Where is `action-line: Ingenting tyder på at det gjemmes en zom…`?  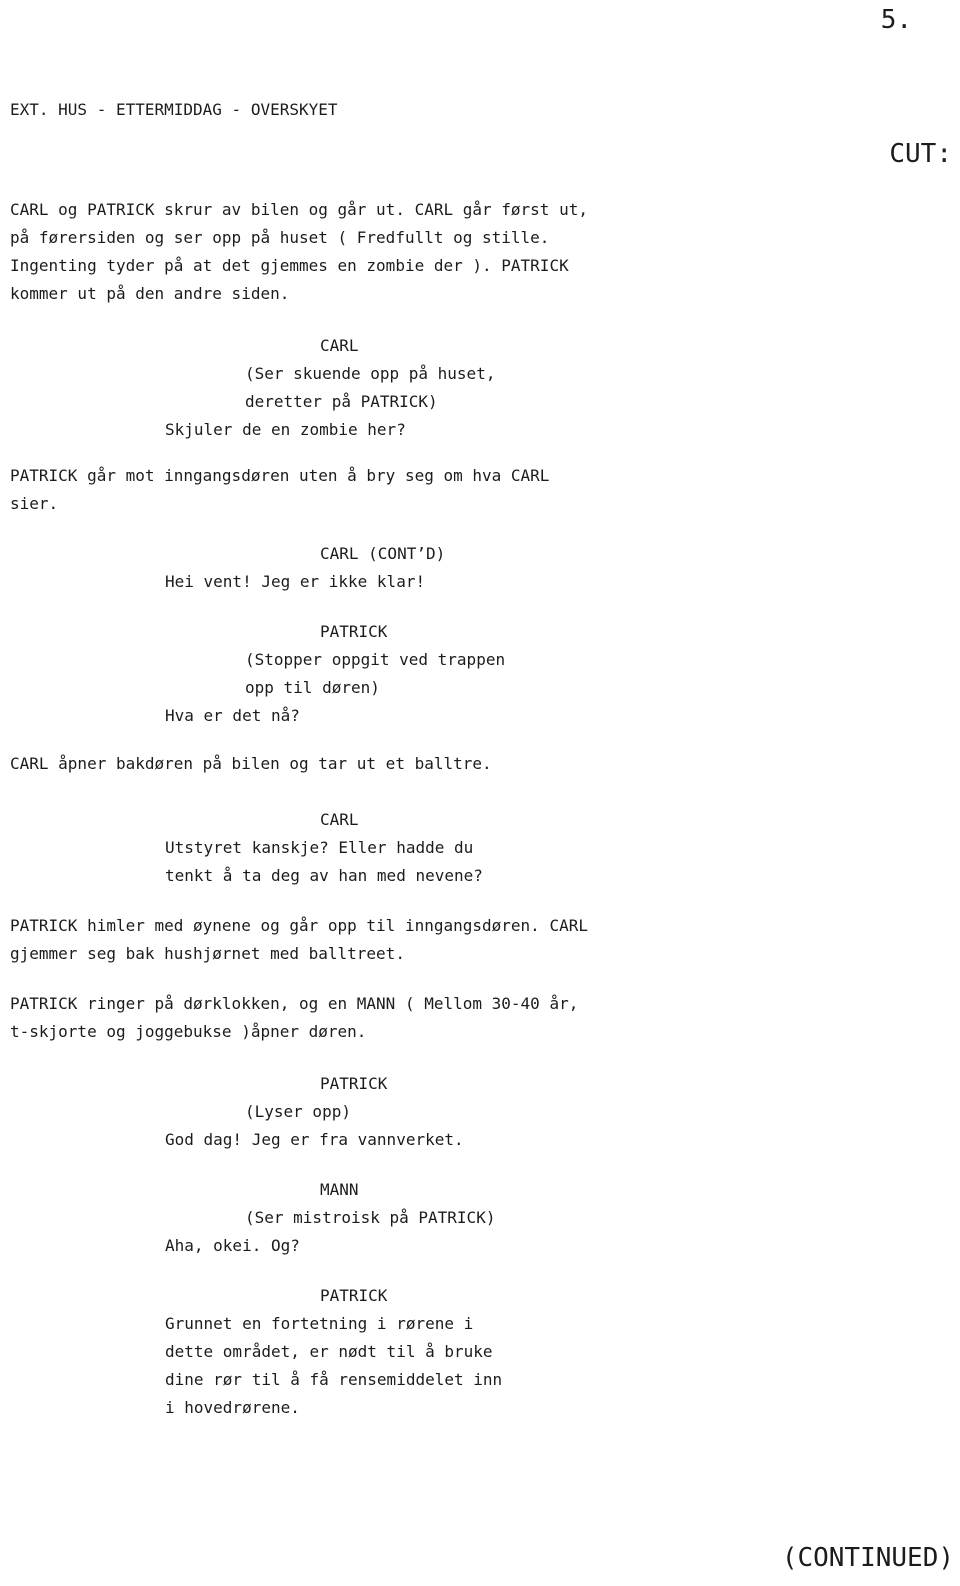
action-line: Ingenting tyder på at det gjemmes en zom… is located at coordinates (289, 265).